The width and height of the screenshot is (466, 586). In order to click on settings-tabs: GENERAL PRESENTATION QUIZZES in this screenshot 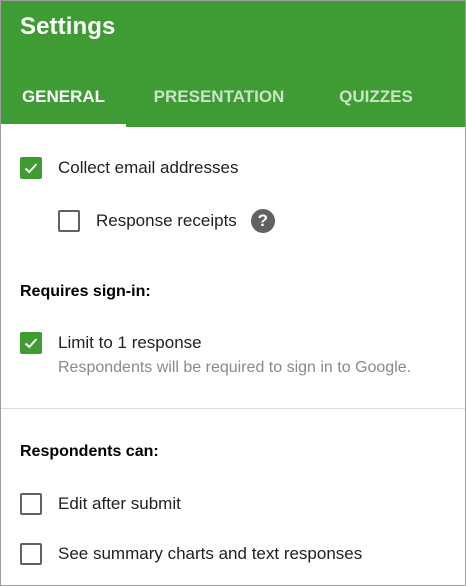, I will do `click(233, 98)`.